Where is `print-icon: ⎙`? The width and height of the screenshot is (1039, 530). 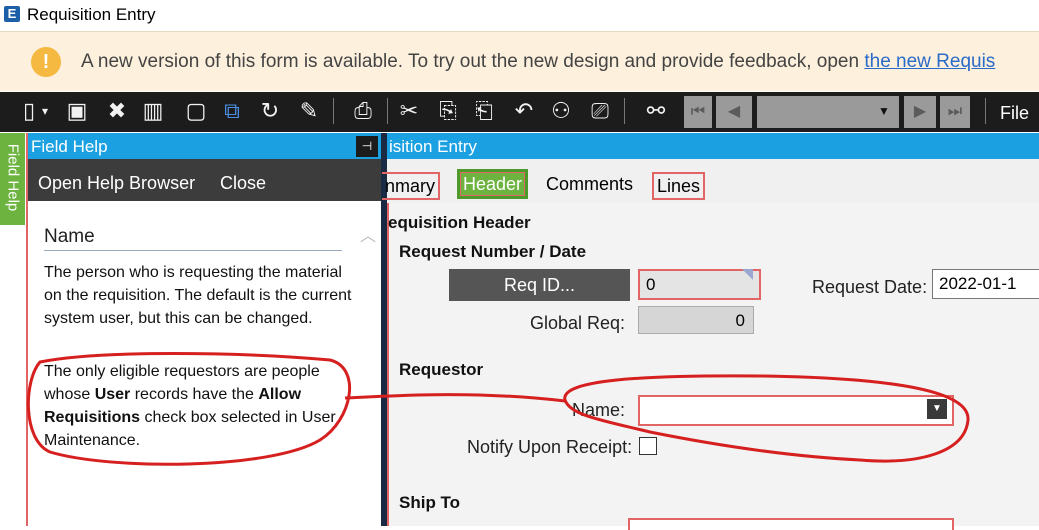
print-icon: ⎙ is located at coordinates (363, 111).